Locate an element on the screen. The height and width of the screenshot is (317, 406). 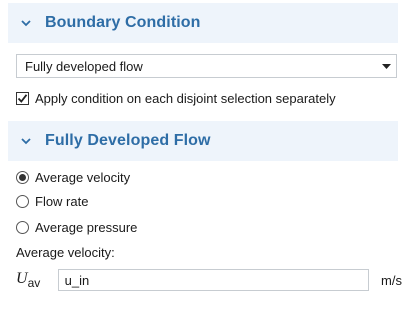
select-value: Fully developed flow is located at coordinates (84, 66).